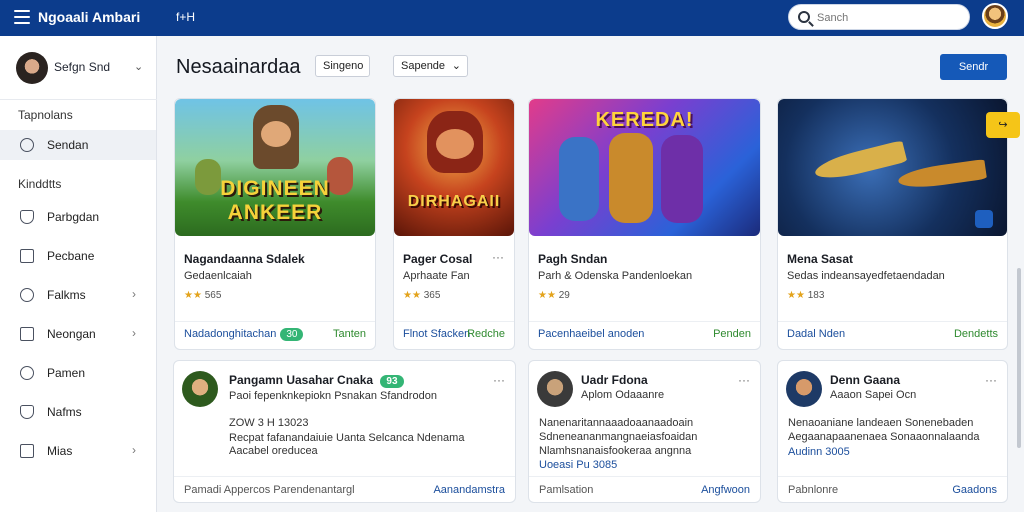  Describe the element at coordinates (436, 276) in the screenshot. I see `game-subtitle: Aprhaate Fan` at that location.